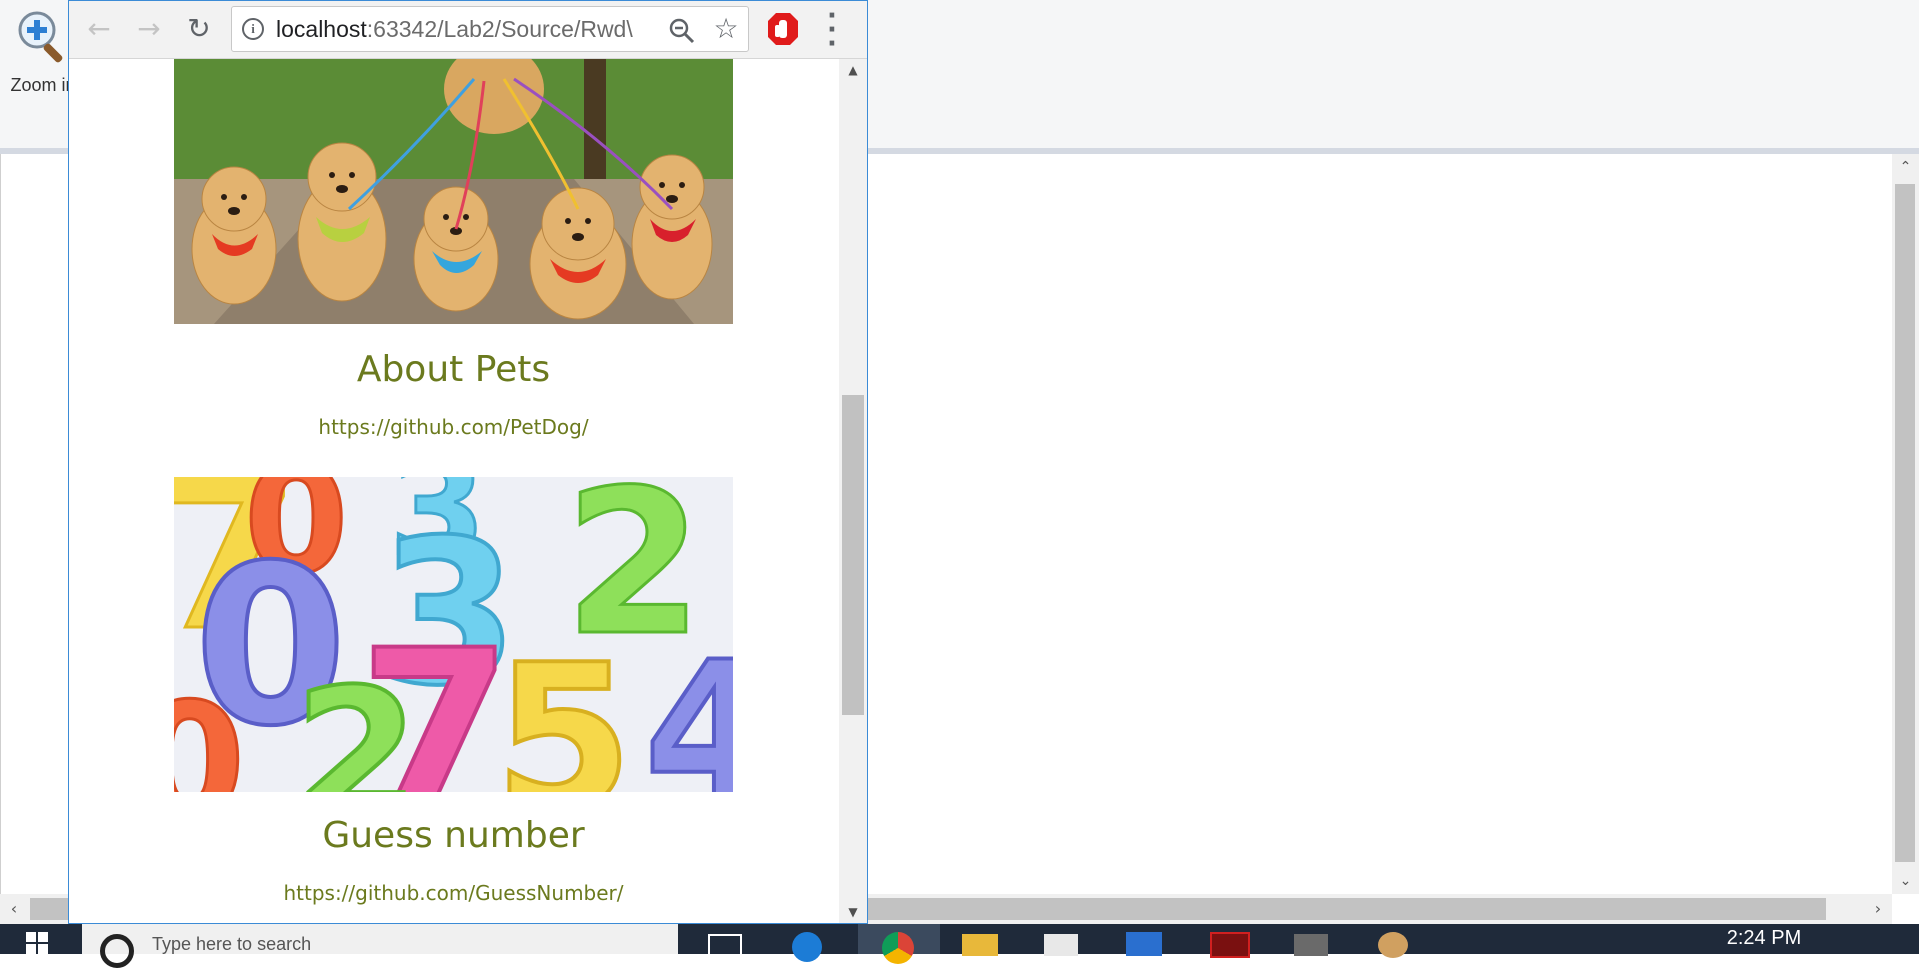  Describe the element at coordinates (725, 946) in the screenshot. I see `task-view-icon` at that location.